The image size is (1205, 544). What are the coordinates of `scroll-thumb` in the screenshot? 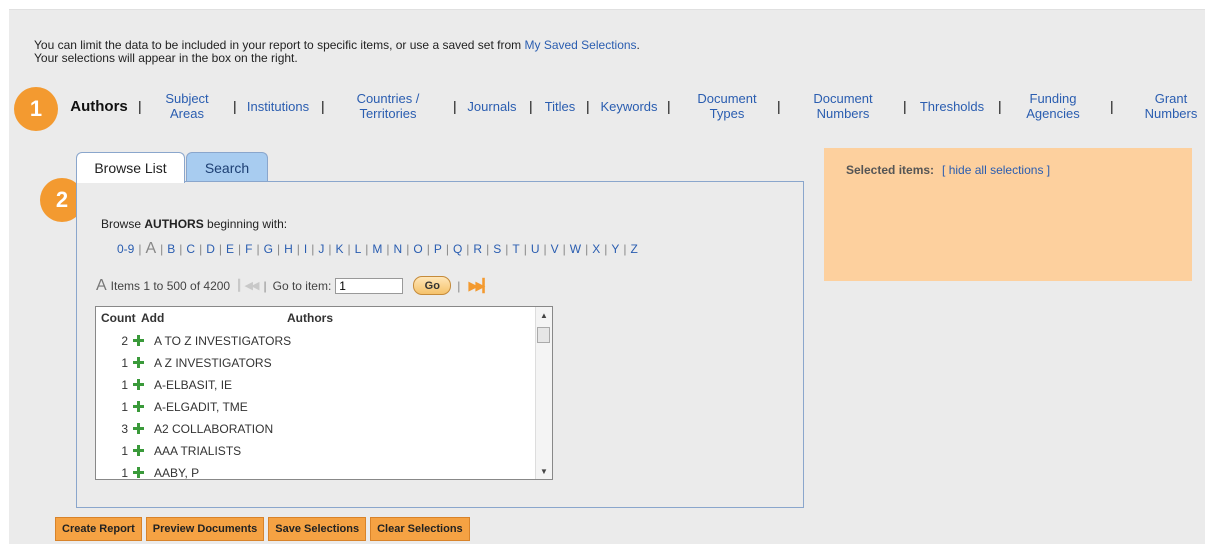 It's located at (543, 335).